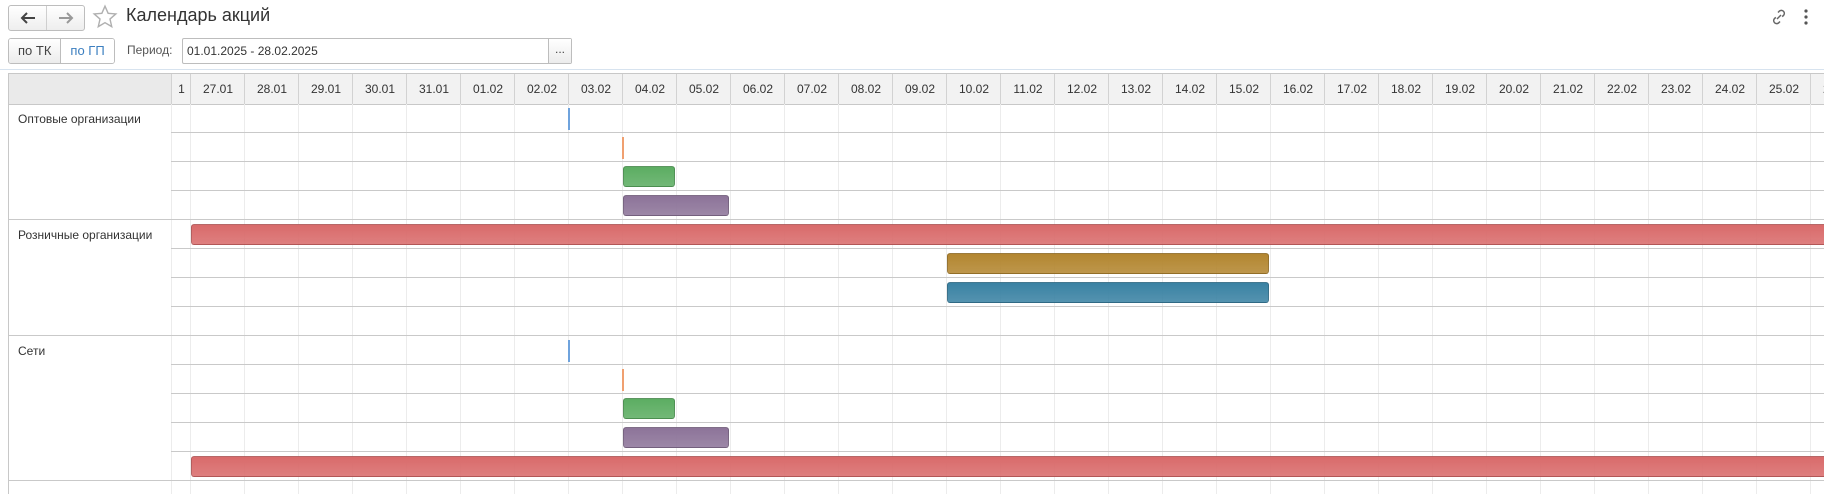  Describe the element at coordinates (1806, 17) in the screenshot. I see `more-vertical-icon` at that location.